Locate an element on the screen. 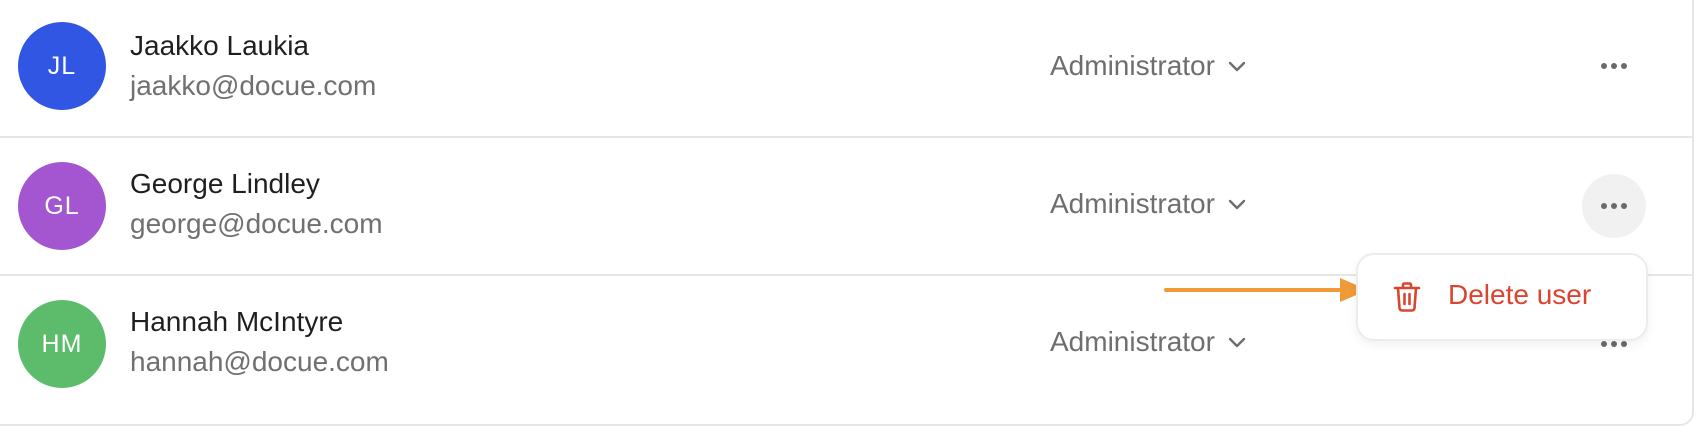 This screenshot has height=426, width=1704. user-name: Hannah McIntyre is located at coordinates (237, 321).